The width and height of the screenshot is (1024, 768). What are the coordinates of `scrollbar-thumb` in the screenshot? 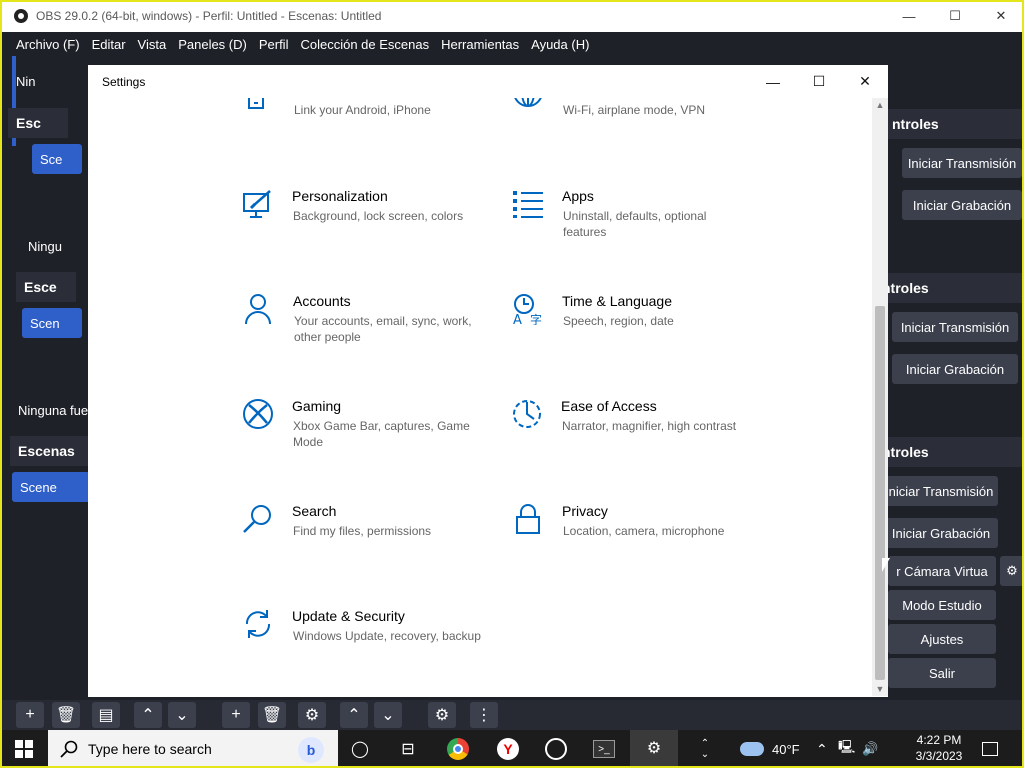 It's located at (880, 493).